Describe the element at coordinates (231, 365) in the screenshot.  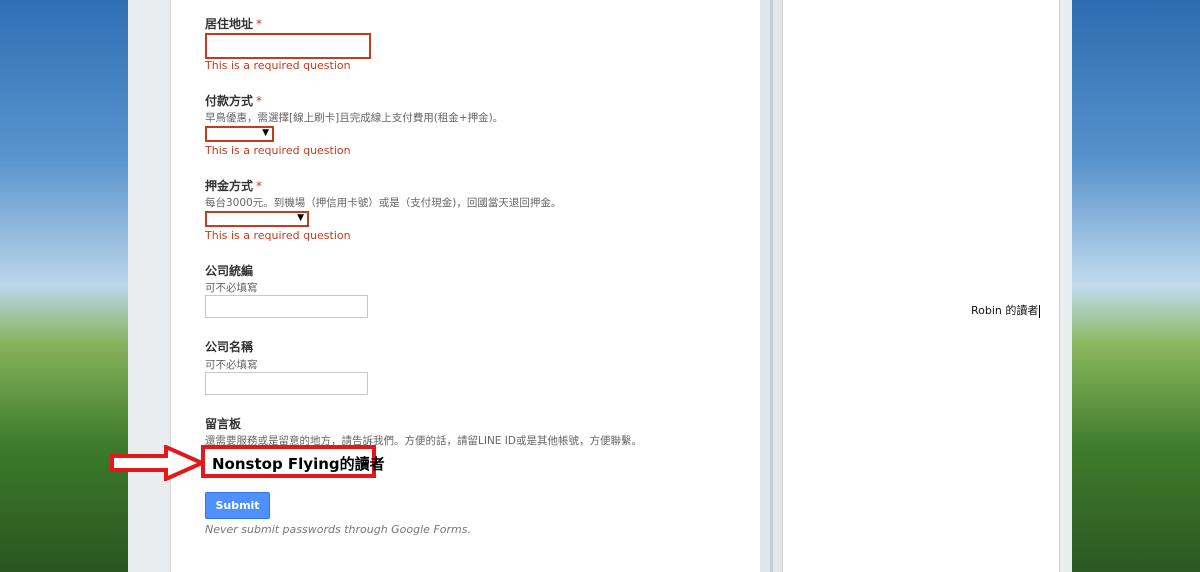
I see `company-name-help-text: 可不必填寫` at that location.